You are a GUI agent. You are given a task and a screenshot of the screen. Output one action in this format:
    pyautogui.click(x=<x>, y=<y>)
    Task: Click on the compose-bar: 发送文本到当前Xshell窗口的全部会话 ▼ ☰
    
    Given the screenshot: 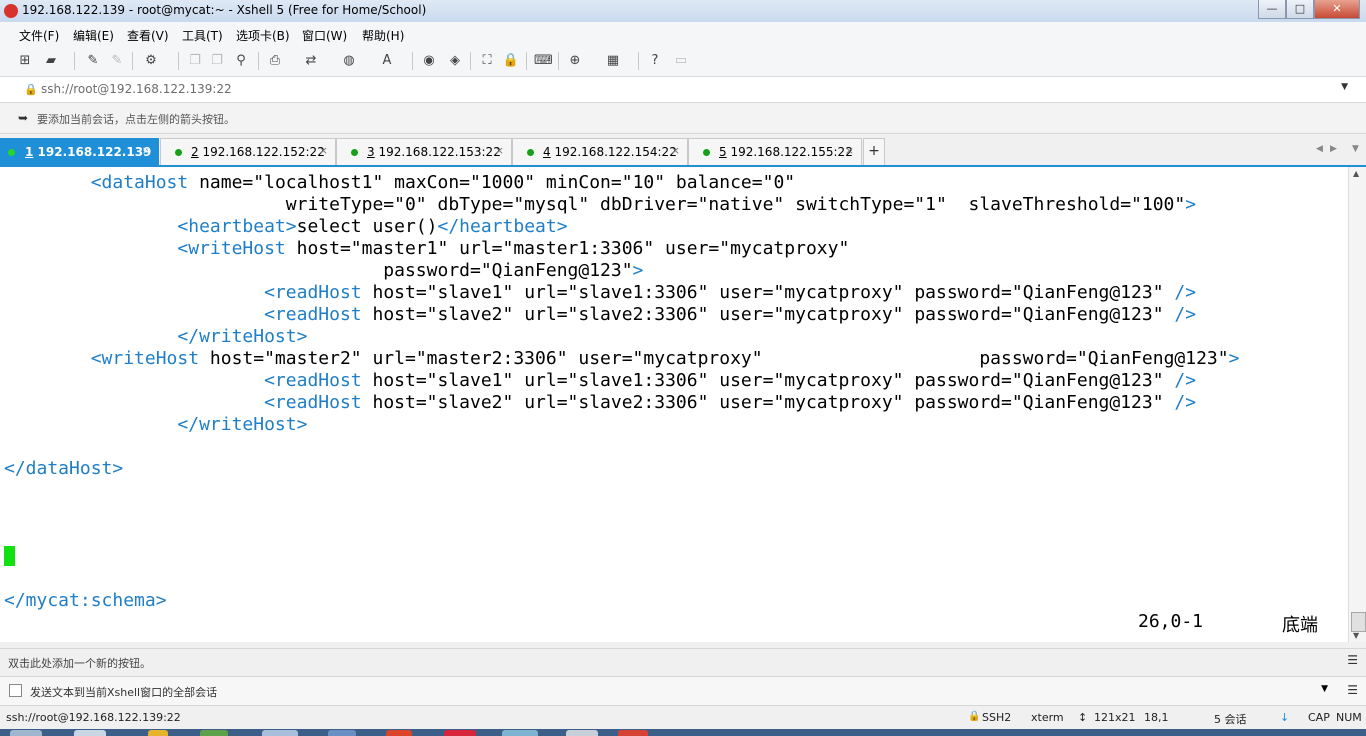 What is the action you would take?
    pyautogui.click(x=683, y=690)
    